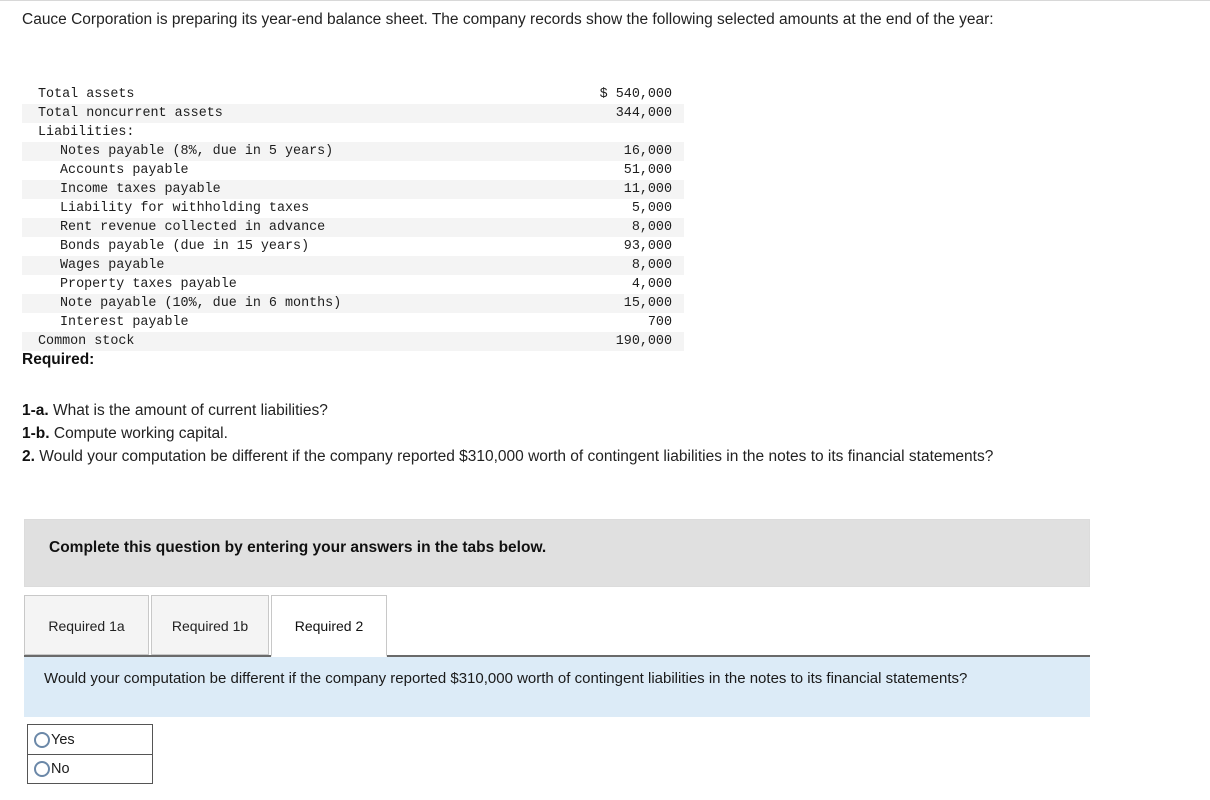 Image resolution: width=1210 pixels, height=800 pixels. Describe the element at coordinates (353, 151) in the screenshot. I see `table-row: Notes payable (8%, due in 5 years) 16,000` at that location.